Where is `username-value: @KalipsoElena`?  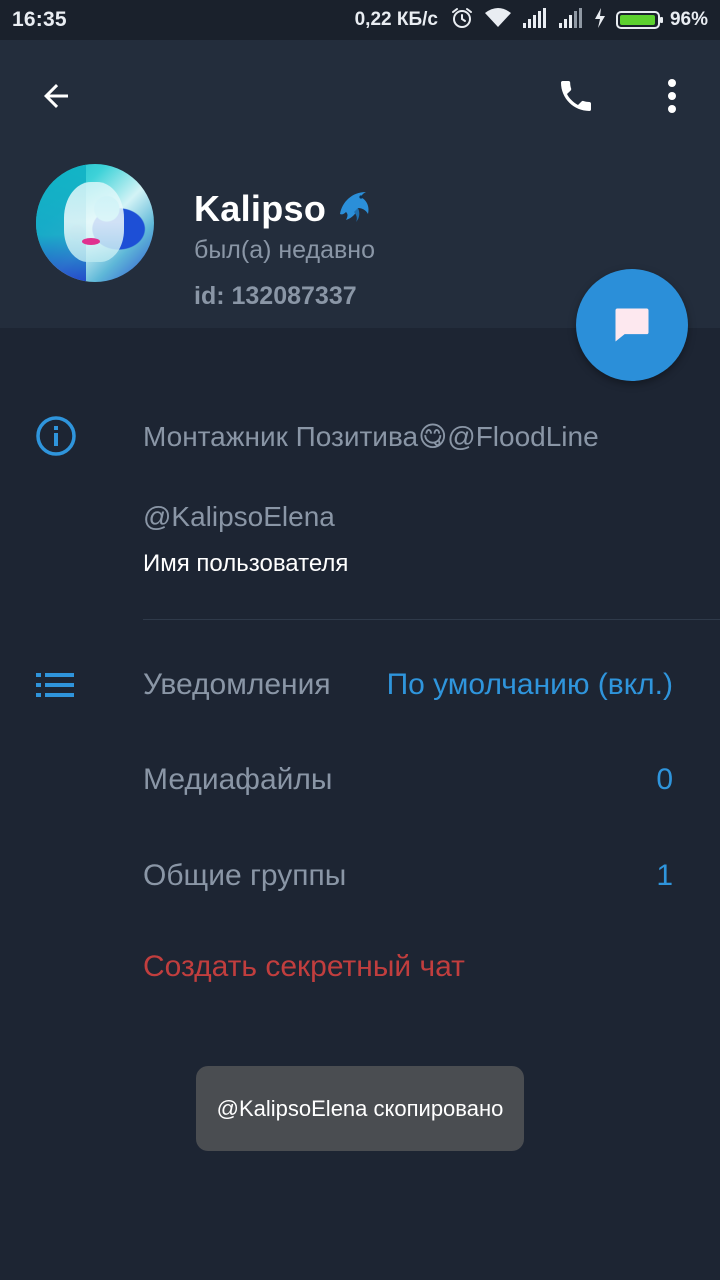
username-value: @KalipsoElena is located at coordinates (239, 517).